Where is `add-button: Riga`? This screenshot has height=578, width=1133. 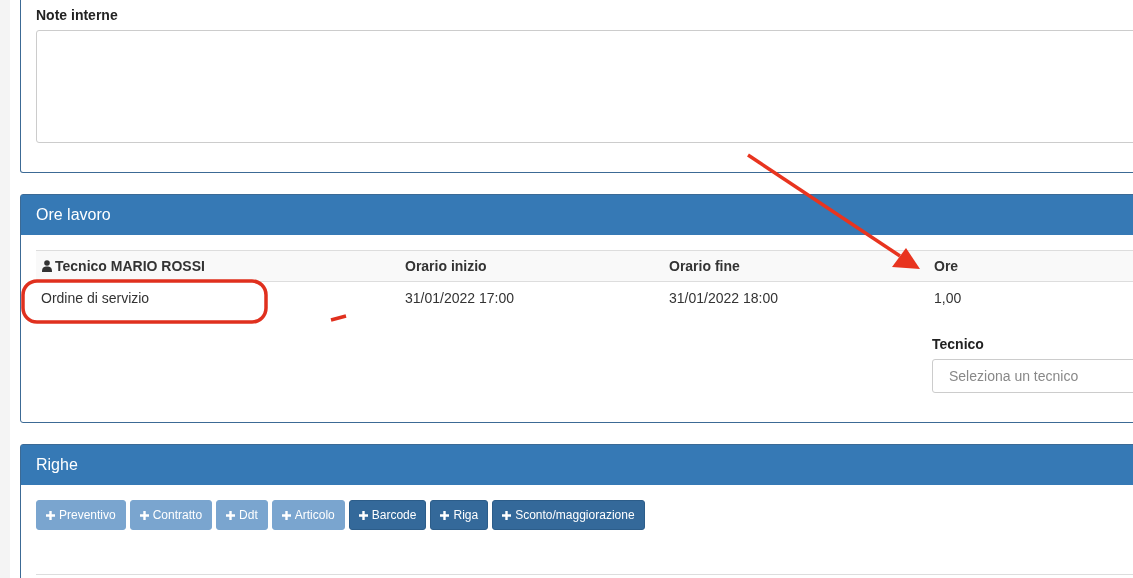
add-button: Riga is located at coordinates (459, 515).